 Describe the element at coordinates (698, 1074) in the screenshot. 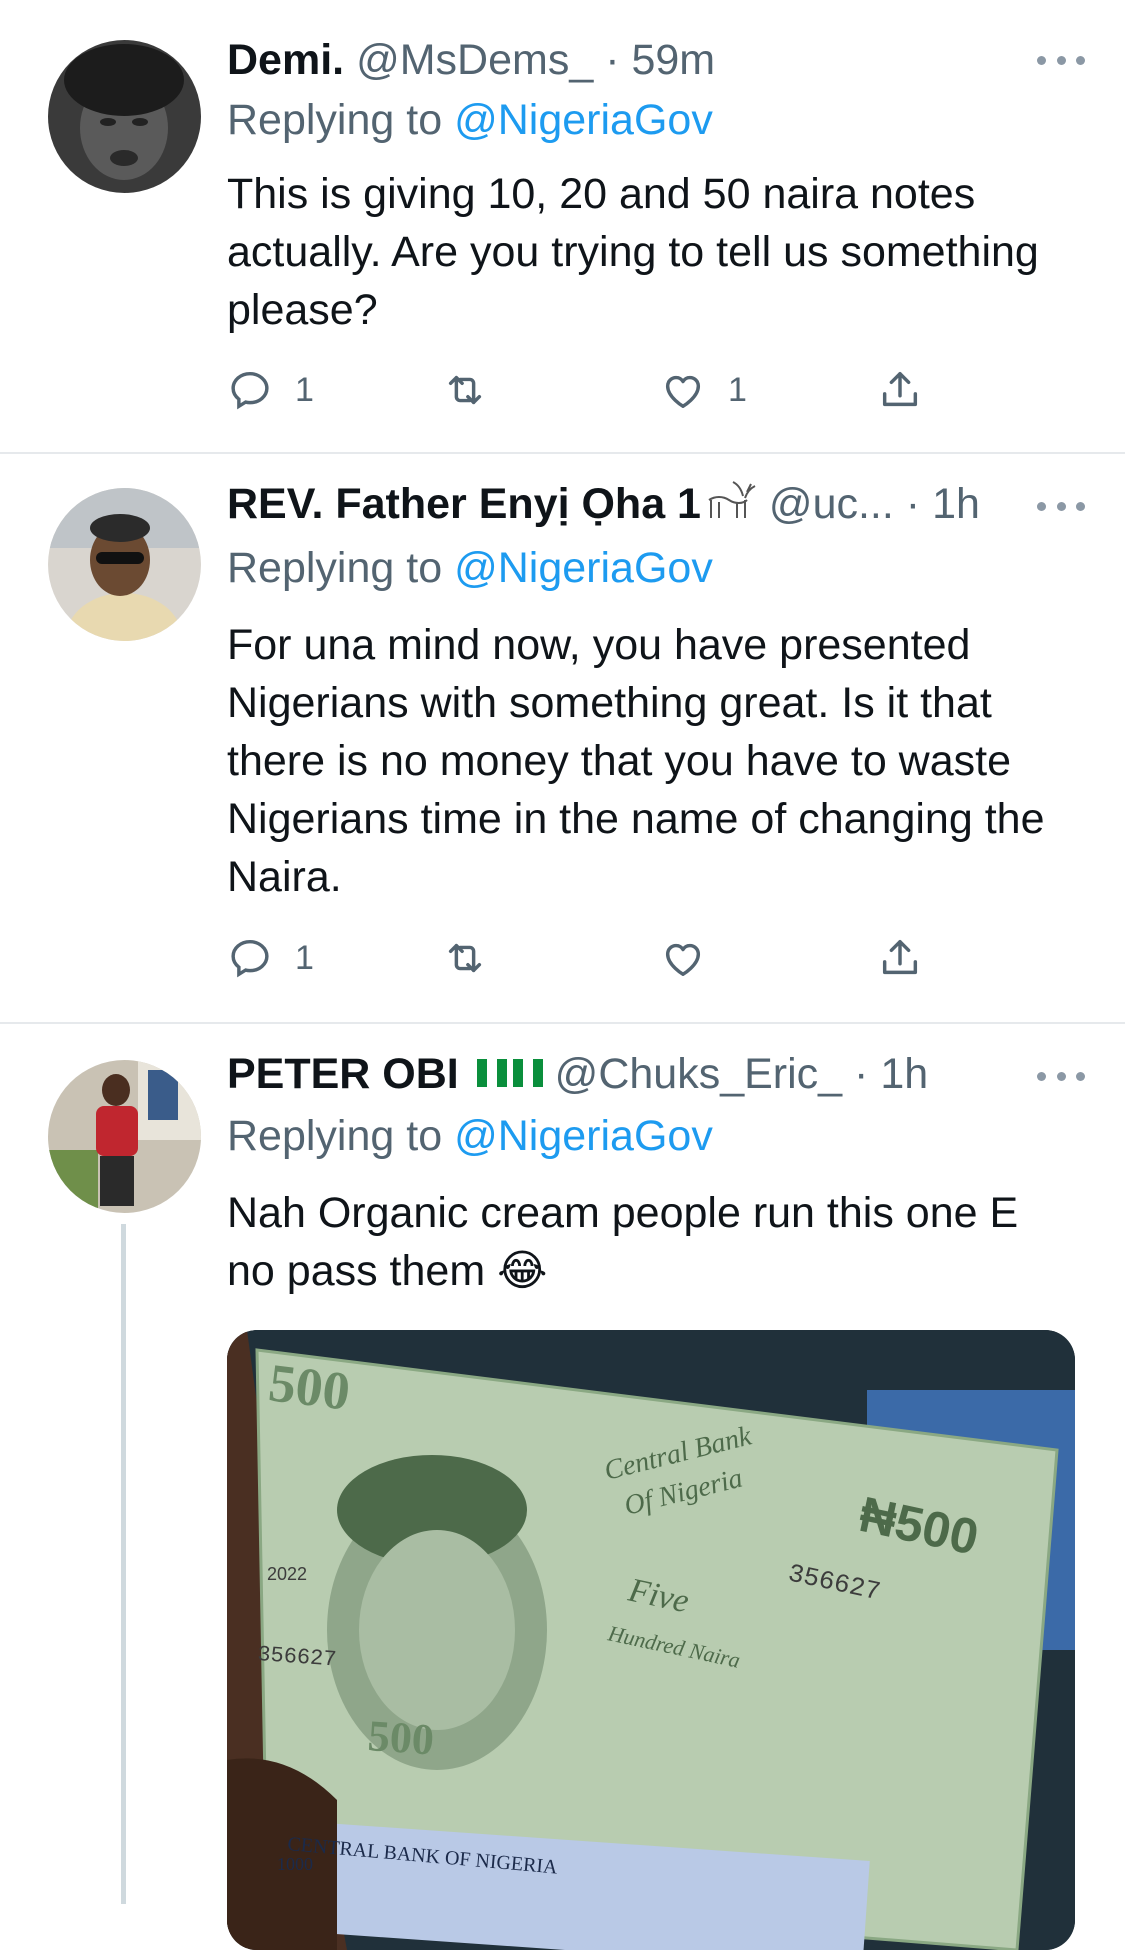

I see `user-handle: @Chuks_Eric_` at that location.